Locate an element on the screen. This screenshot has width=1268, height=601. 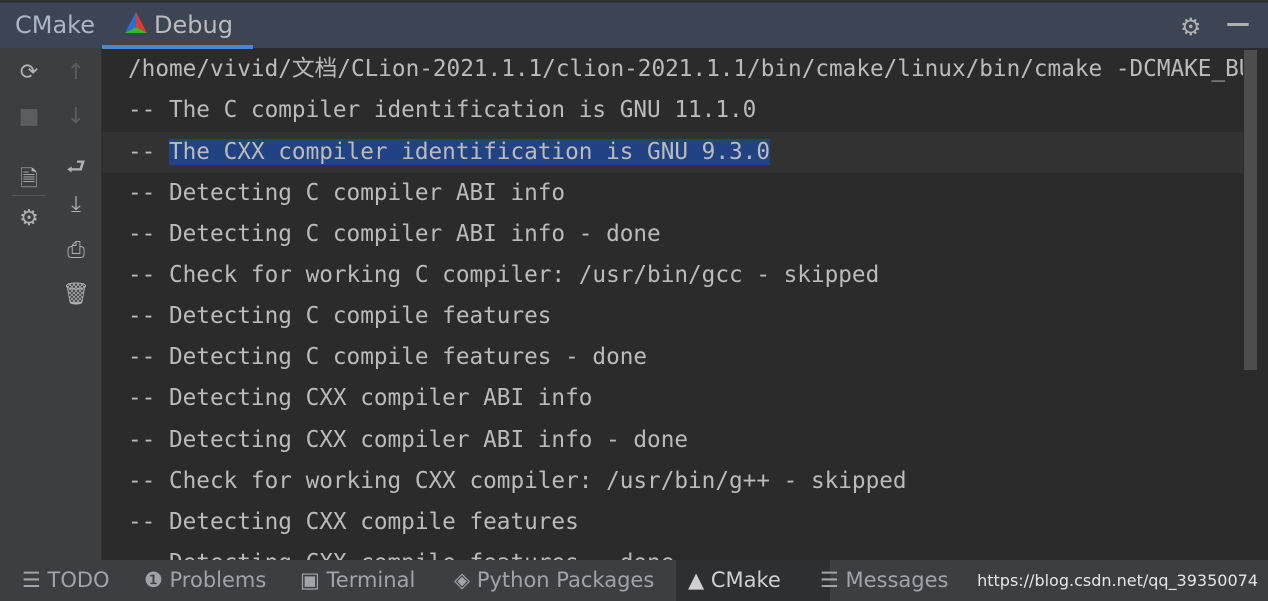
tab-debug-label: Debug is located at coordinates (193, 25).